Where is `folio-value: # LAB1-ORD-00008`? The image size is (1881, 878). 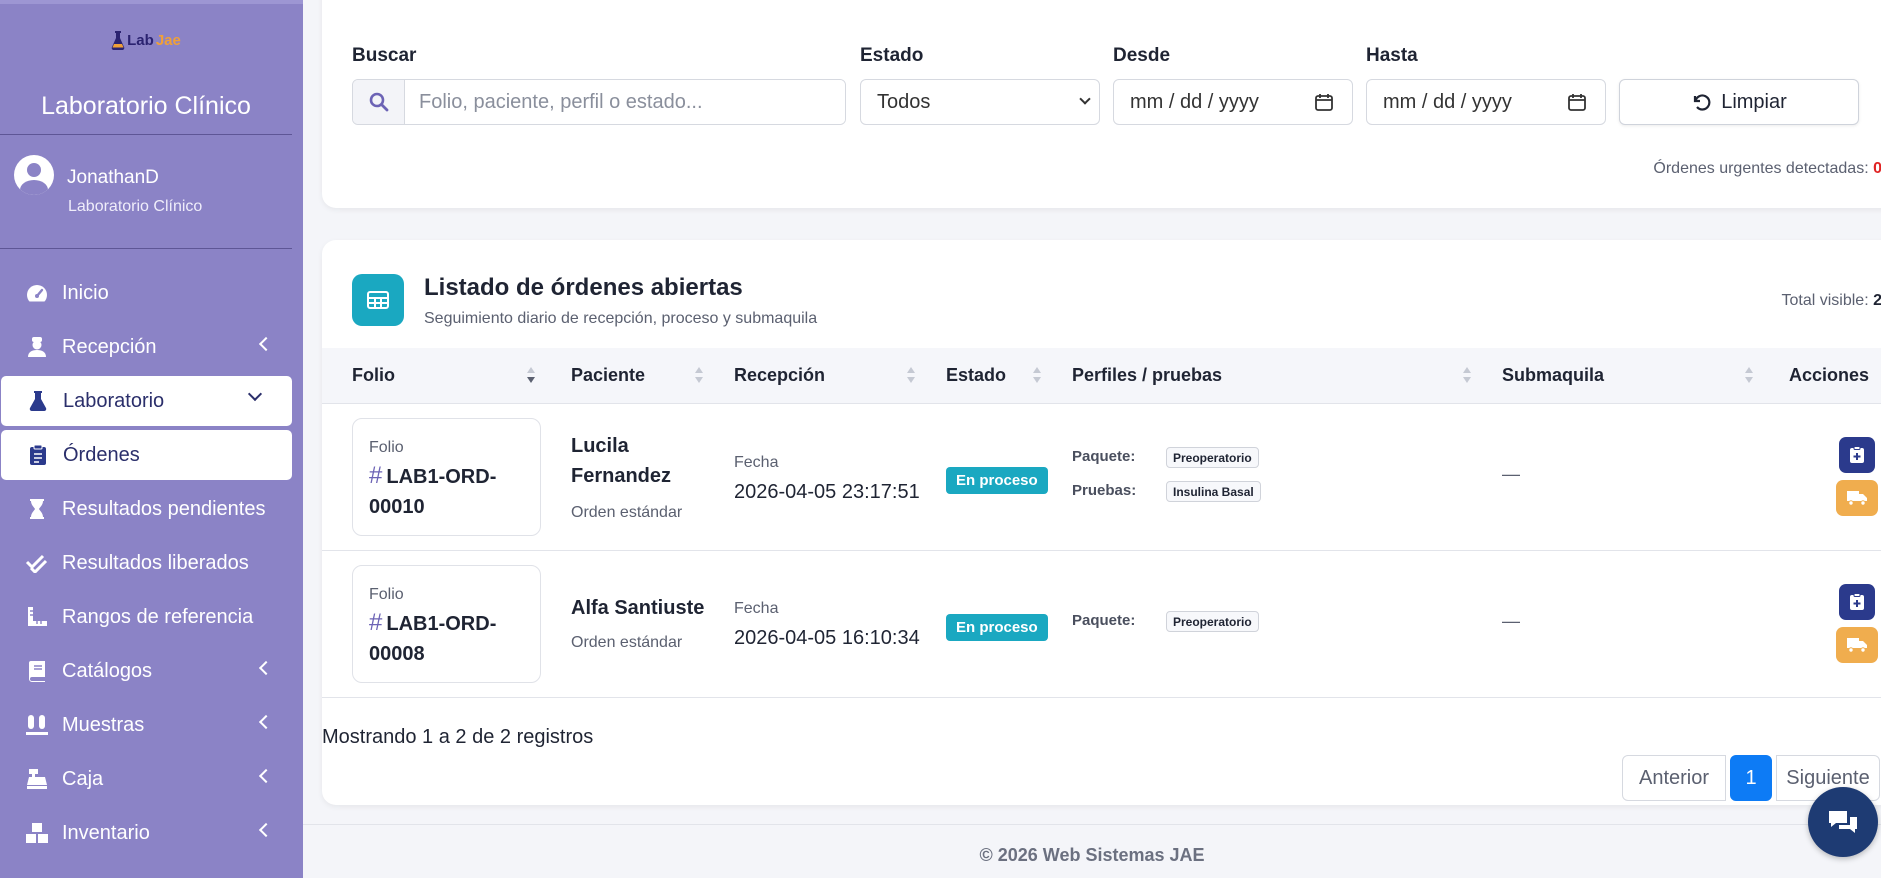
folio-value: # LAB1-ORD-00008 is located at coordinates (449, 638).